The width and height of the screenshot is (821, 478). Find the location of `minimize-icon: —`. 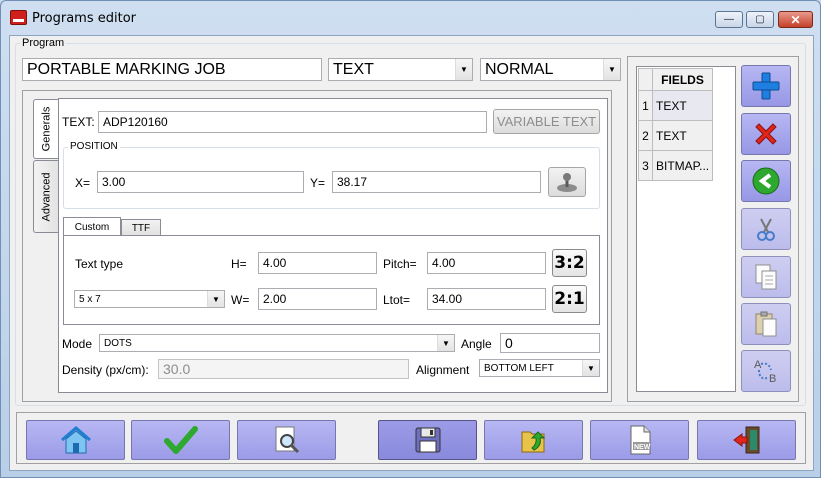

minimize-icon: — is located at coordinates (729, 19).